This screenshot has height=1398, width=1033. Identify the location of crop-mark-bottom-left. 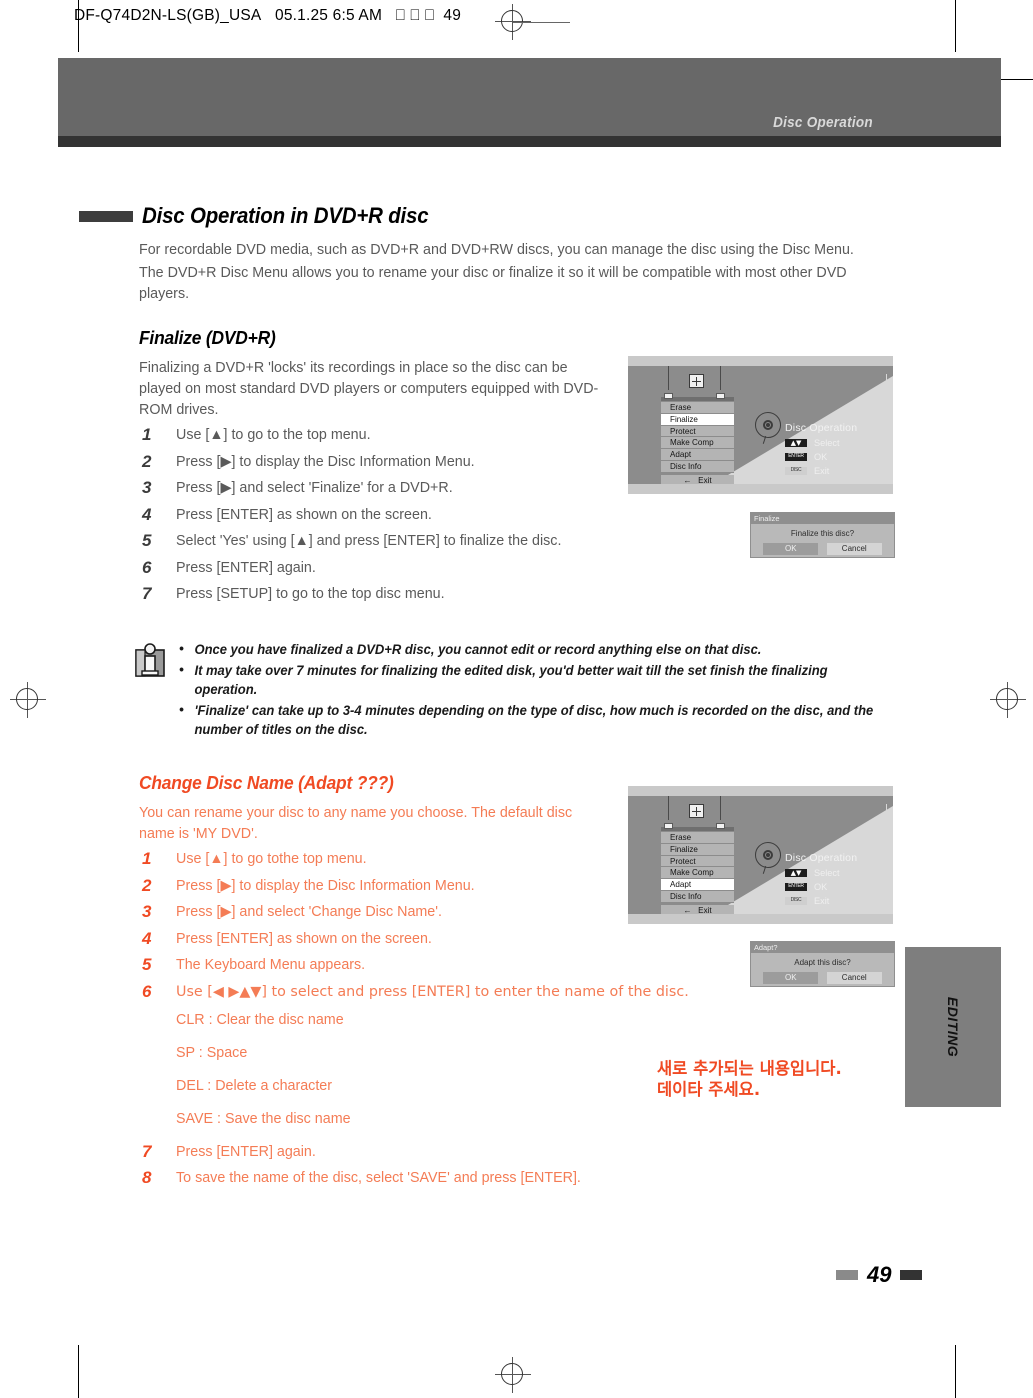
(78, 1371).